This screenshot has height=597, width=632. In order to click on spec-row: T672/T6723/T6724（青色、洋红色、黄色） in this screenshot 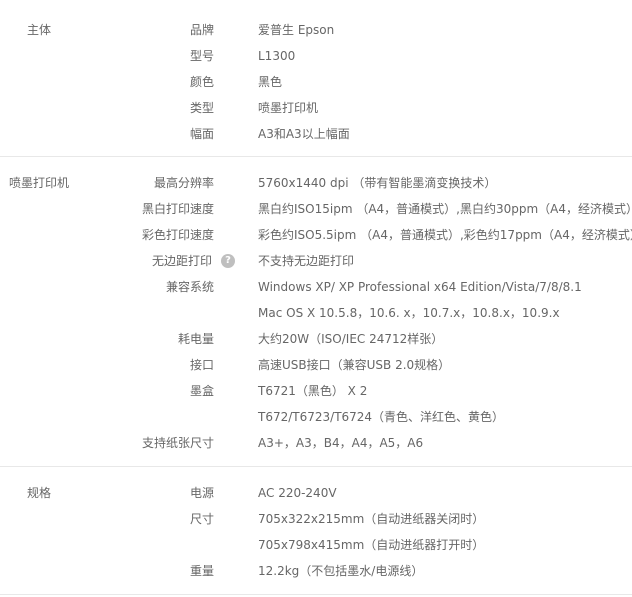, I will do `click(316, 417)`.